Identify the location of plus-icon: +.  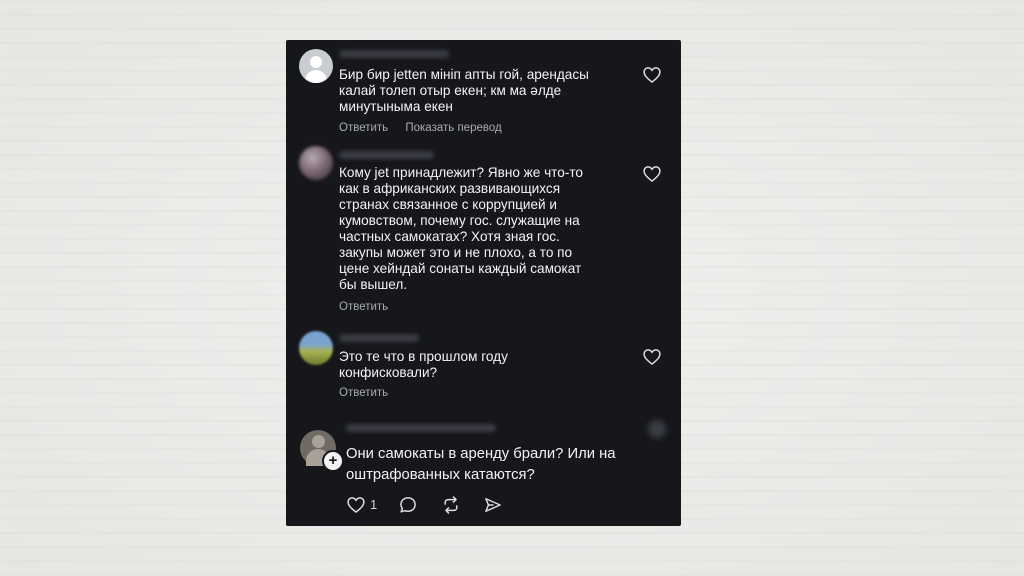
(333, 461).